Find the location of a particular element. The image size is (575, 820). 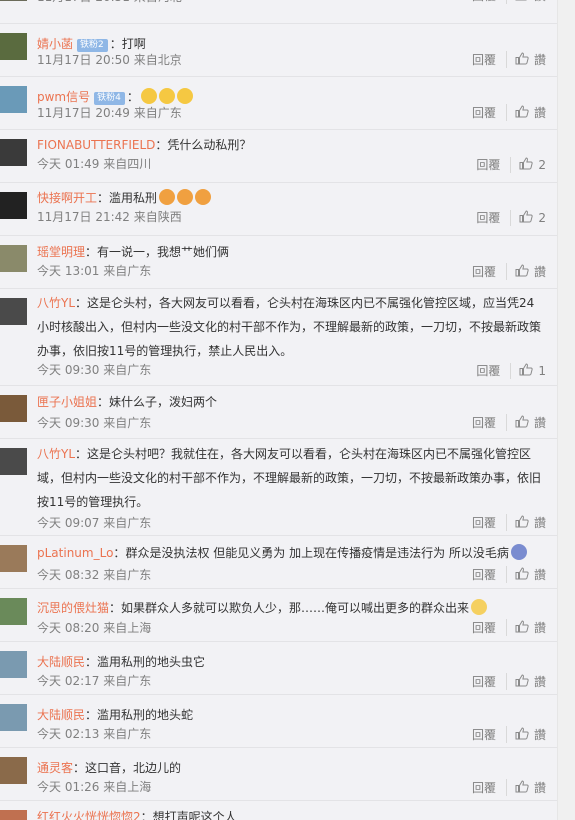

username-link: 匣子小姐姐 is located at coordinates (67, 402).